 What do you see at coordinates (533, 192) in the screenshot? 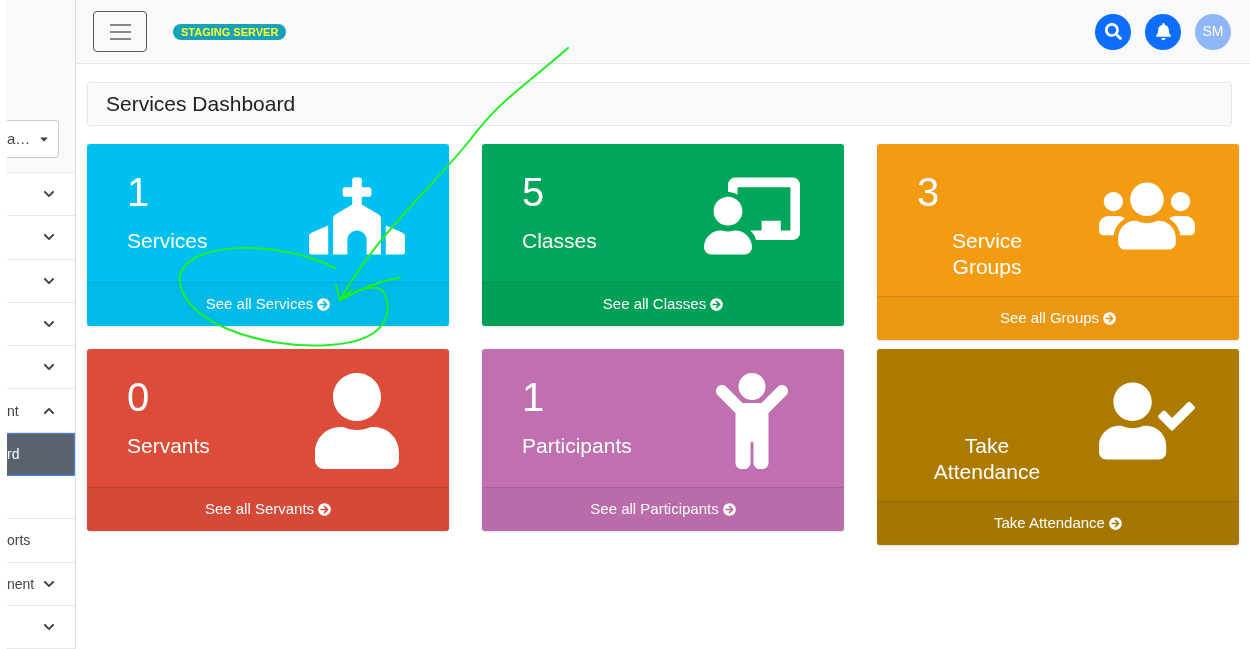
I see `stat-count: 5` at bounding box center [533, 192].